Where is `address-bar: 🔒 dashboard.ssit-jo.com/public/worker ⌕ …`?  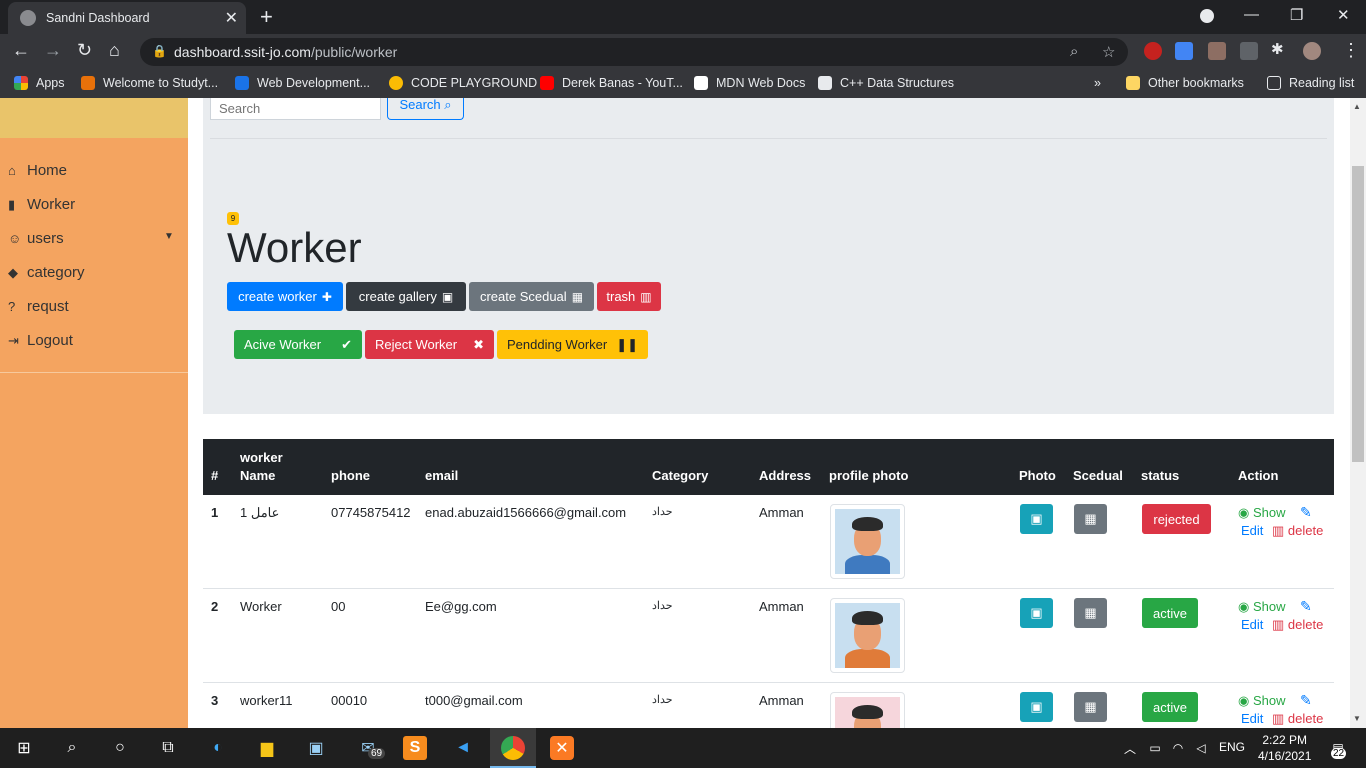 address-bar: 🔒 dashboard.ssit-jo.com/public/worker ⌕ … is located at coordinates (634, 52).